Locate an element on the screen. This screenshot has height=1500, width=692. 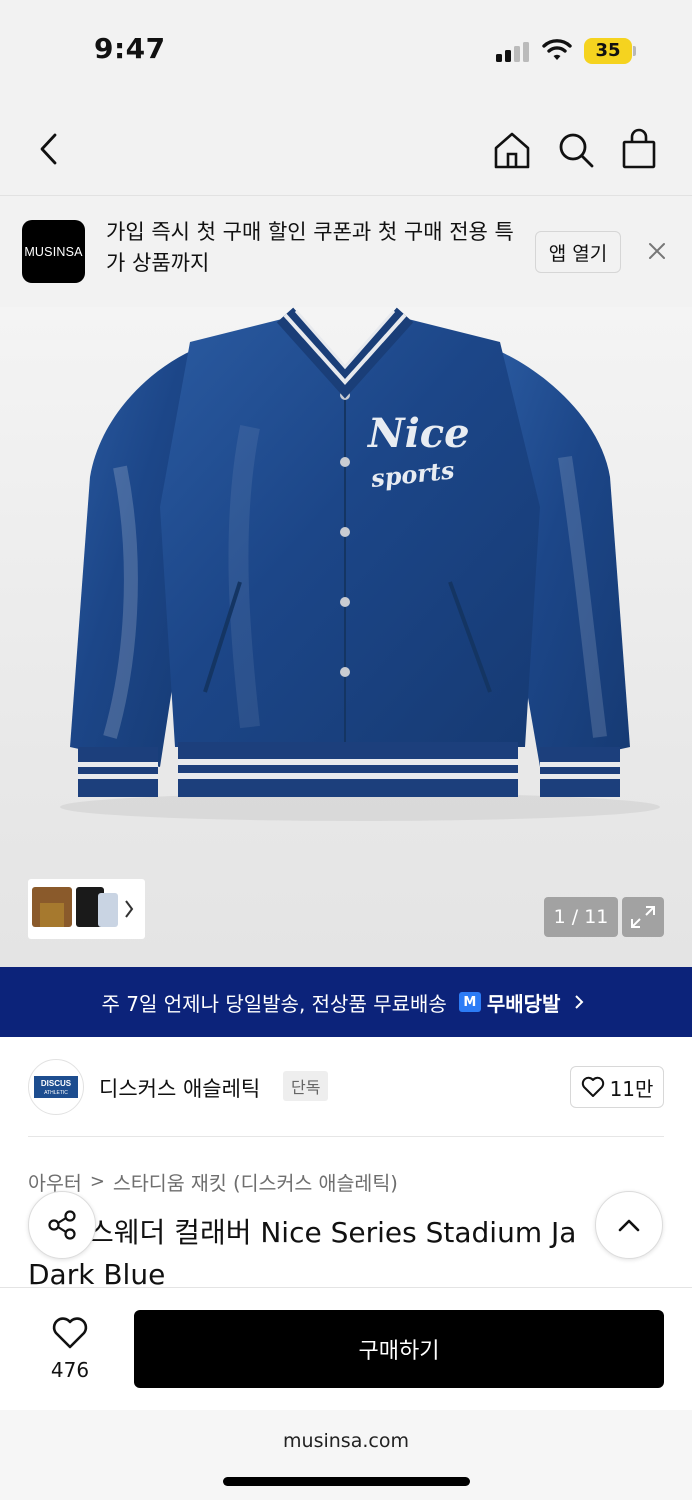
wifi-icon is located at coordinates (557, 49).